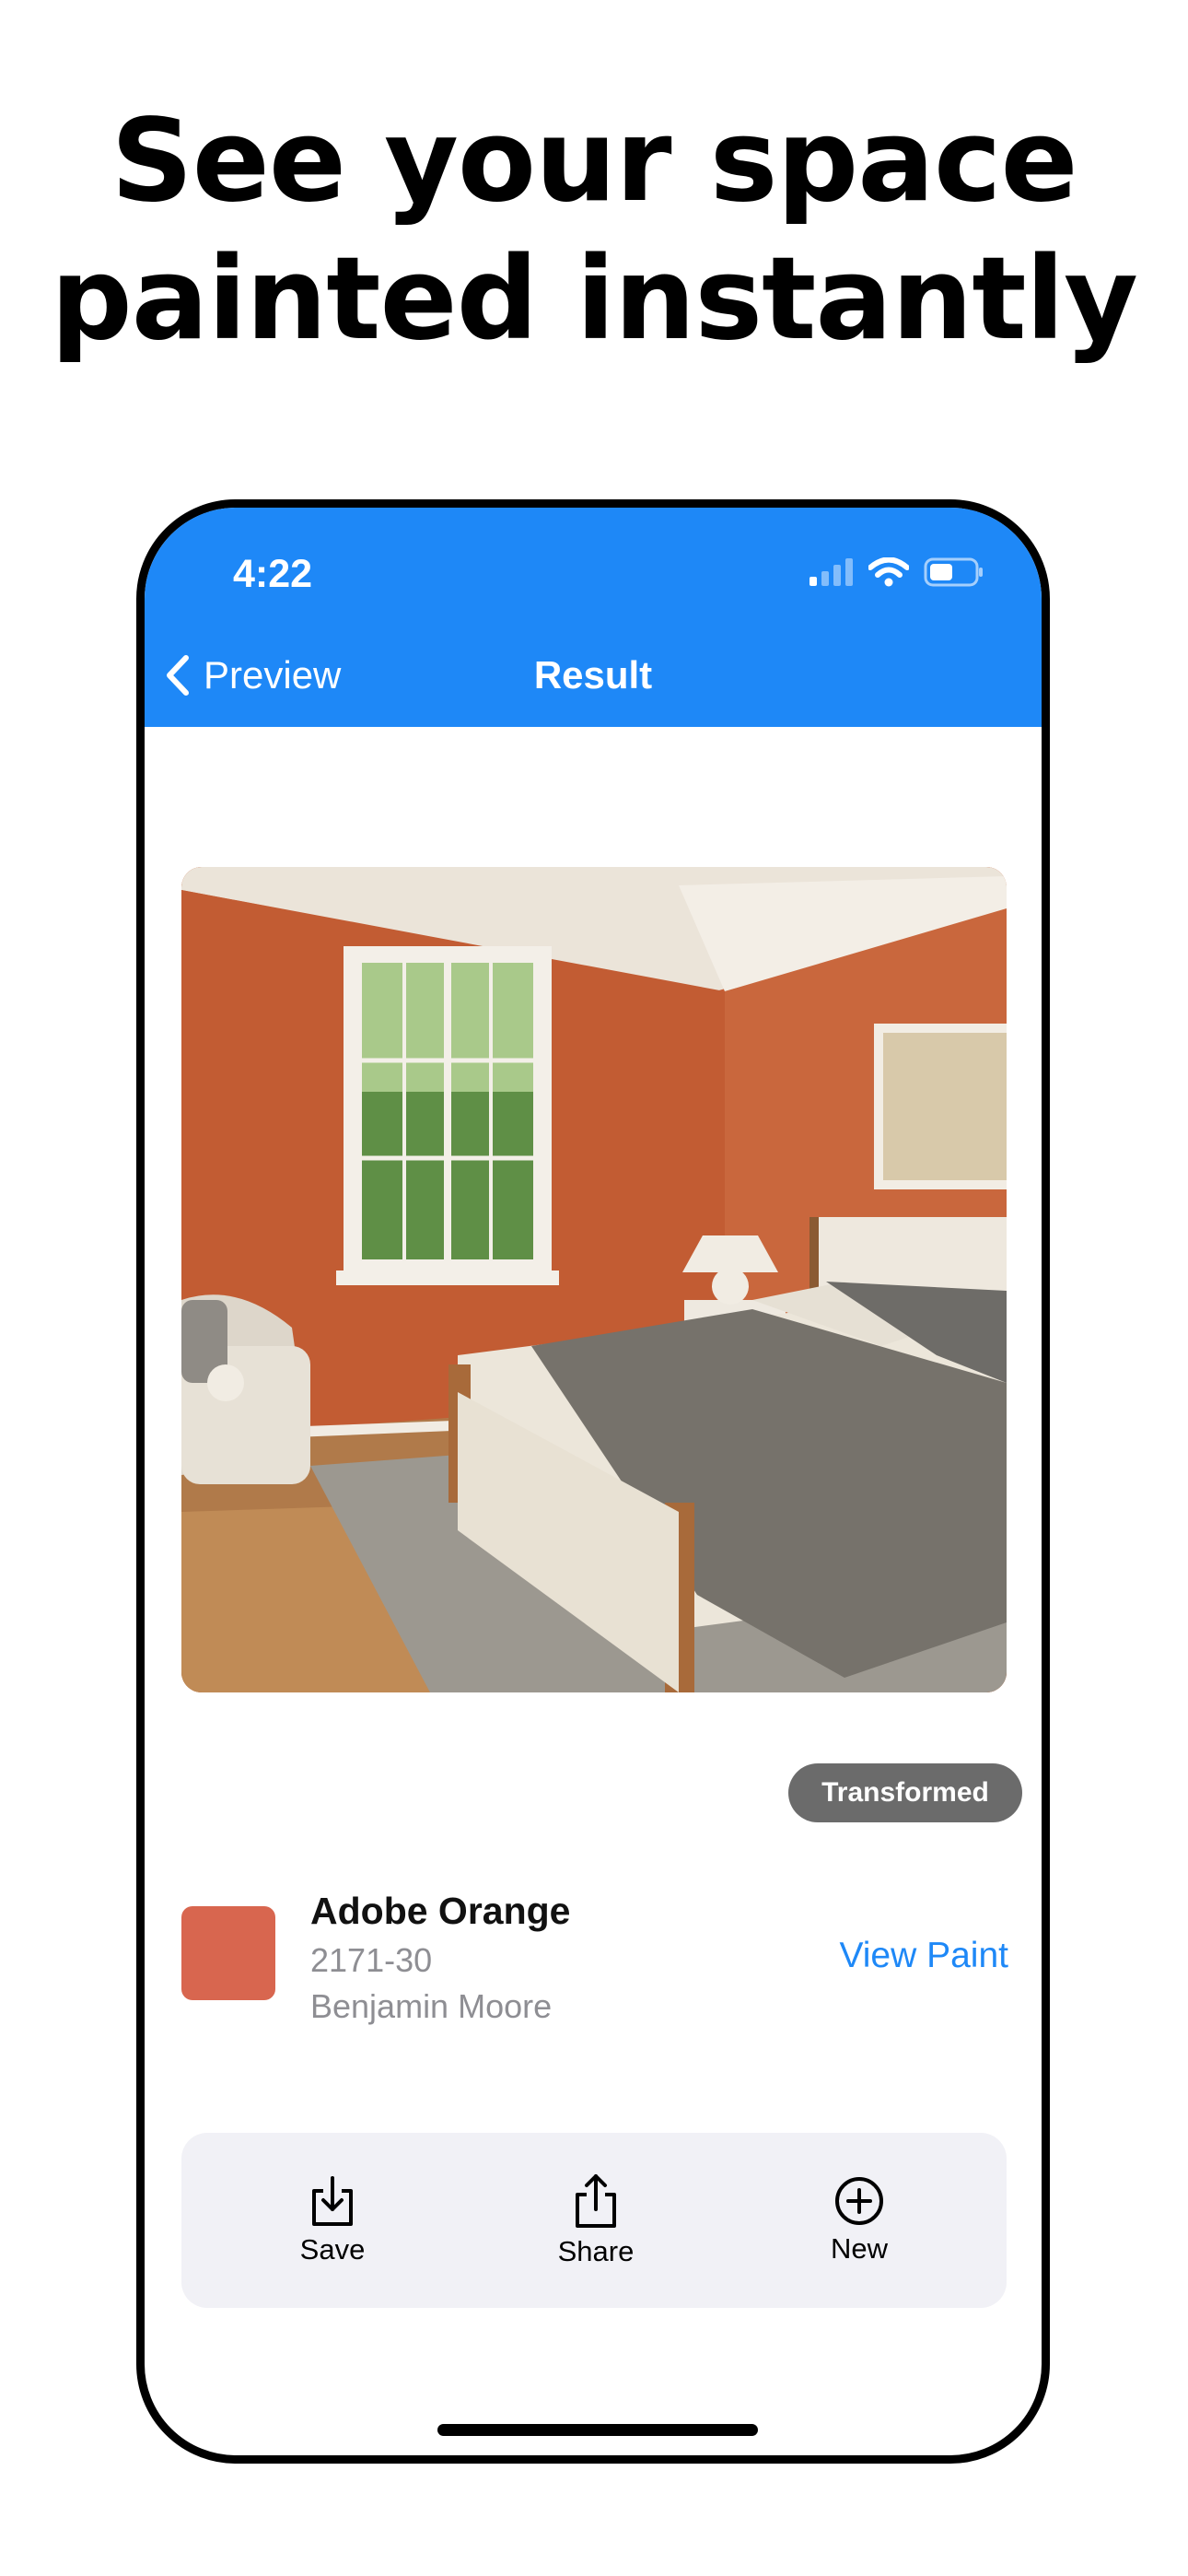 Image resolution: width=1188 pixels, height=2576 pixels. I want to click on status-icons, so click(896, 572).